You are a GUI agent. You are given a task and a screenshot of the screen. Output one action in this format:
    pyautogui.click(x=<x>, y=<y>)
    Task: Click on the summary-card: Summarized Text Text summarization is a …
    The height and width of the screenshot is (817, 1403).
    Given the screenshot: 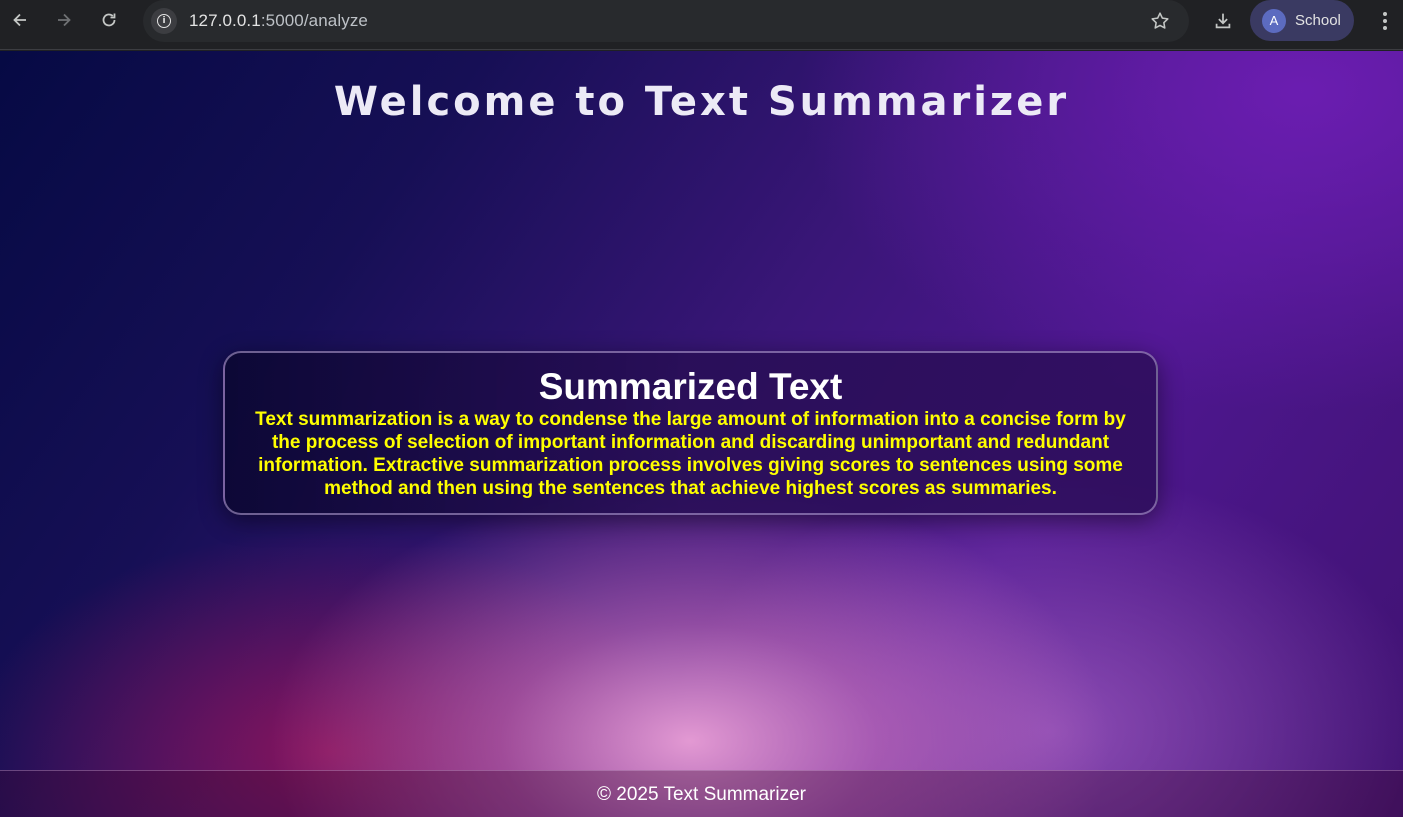 What is the action you would take?
    pyautogui.click(x=690, y=433)
    